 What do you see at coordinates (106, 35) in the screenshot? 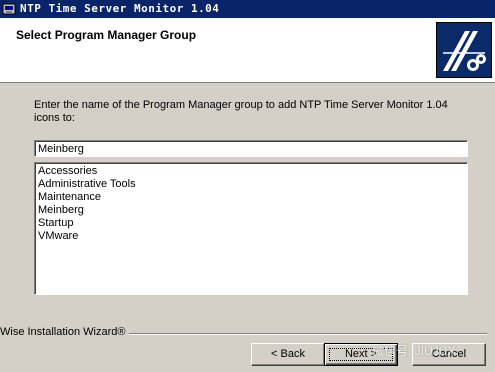
I see `page-title: Select Program Manager Group` at bounding box center [106, 35].